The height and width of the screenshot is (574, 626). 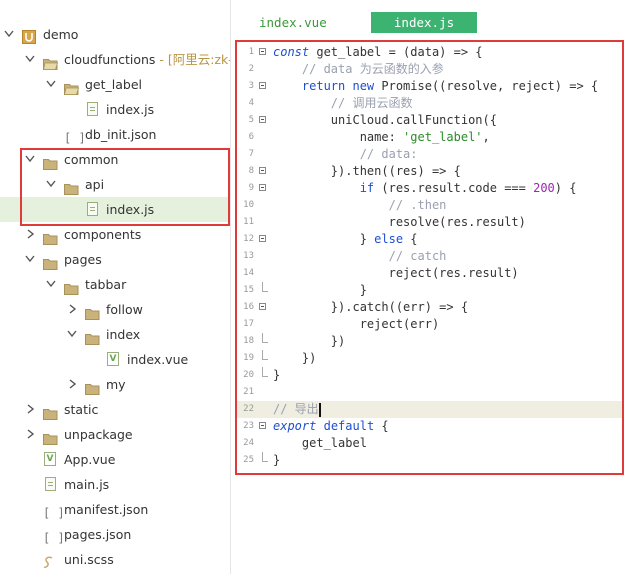 What do you see at coordinates (115, 484) in the screenshot?
I see `tree-item: main.js` at bounding box center [115, 484].